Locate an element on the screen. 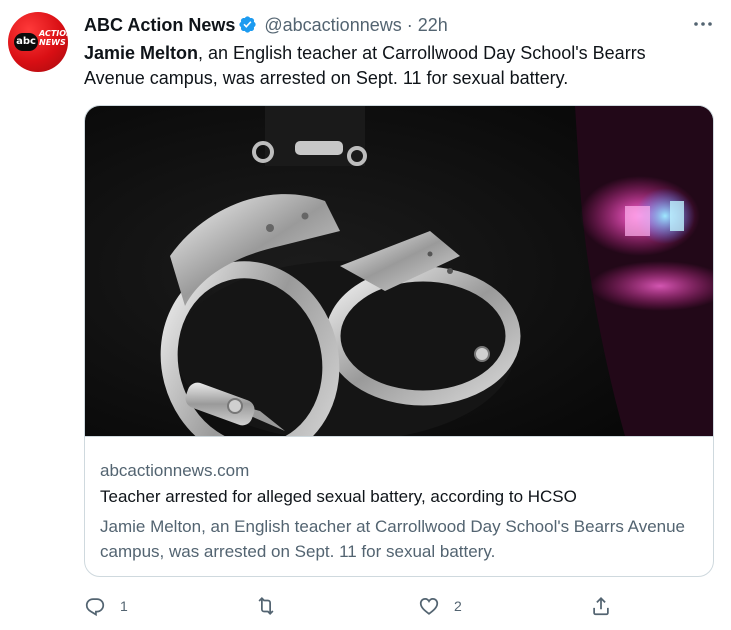 This screenshot has width=731, height=630. like-button: 2 is located at coordinates (440, 606).